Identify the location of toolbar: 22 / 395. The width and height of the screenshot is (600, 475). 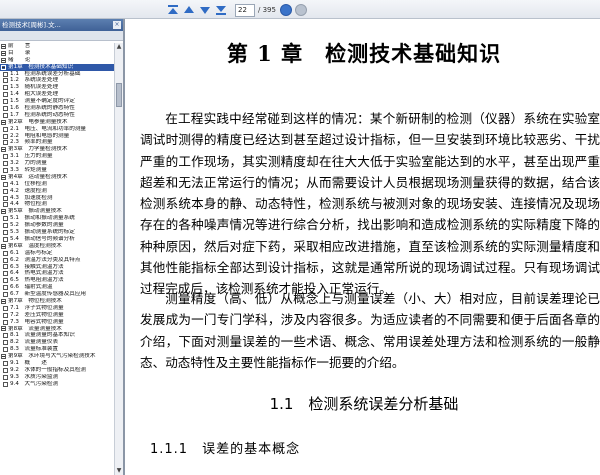
(300, 9).